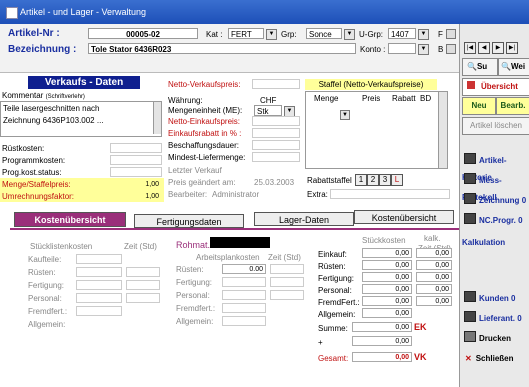  Describe the element at coordinates (512, 48) in the screenshot. I see `last-record-icon: ▶|` at that location.